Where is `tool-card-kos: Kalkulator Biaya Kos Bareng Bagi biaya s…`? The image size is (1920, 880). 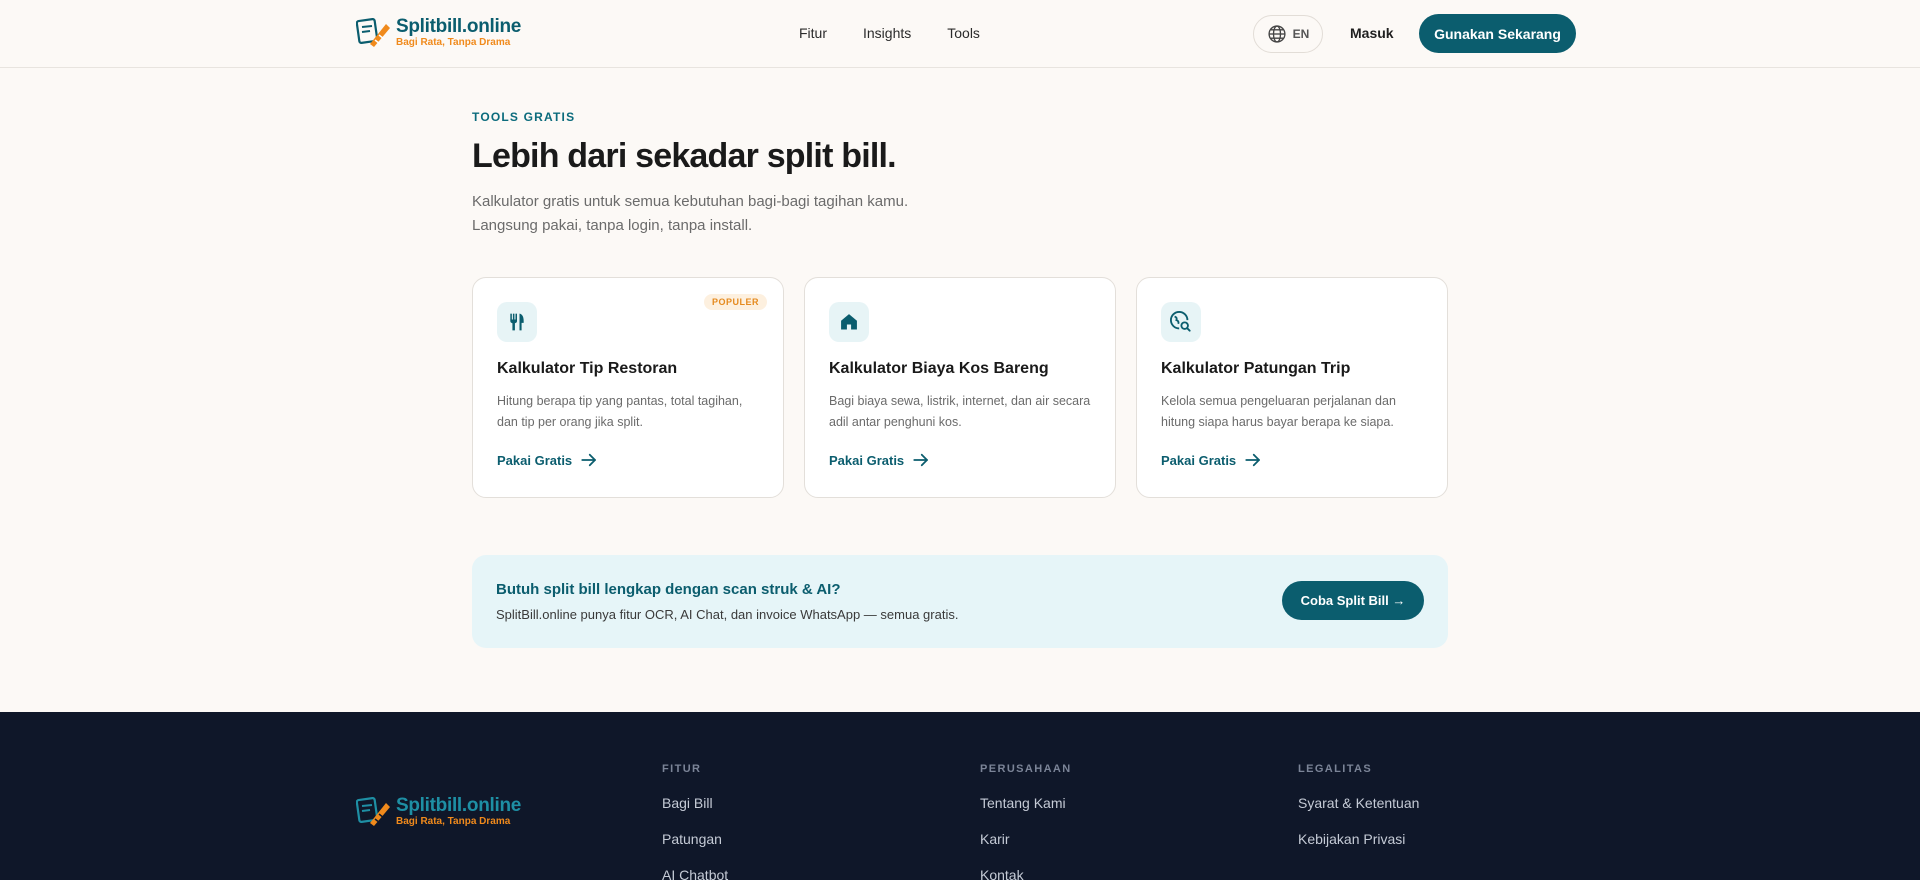
tool-card-kos: Kalkulator Biaya Kos Bareng Bagi biaya s… is located at coordinates (960, 387).